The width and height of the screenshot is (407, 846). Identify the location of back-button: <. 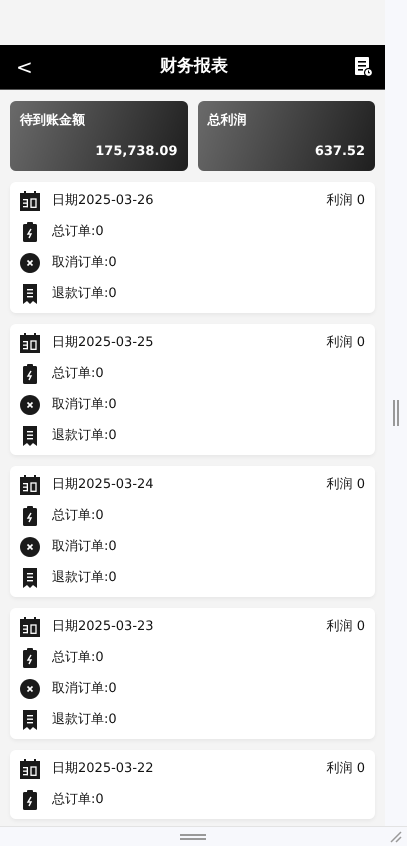
(24, 67).